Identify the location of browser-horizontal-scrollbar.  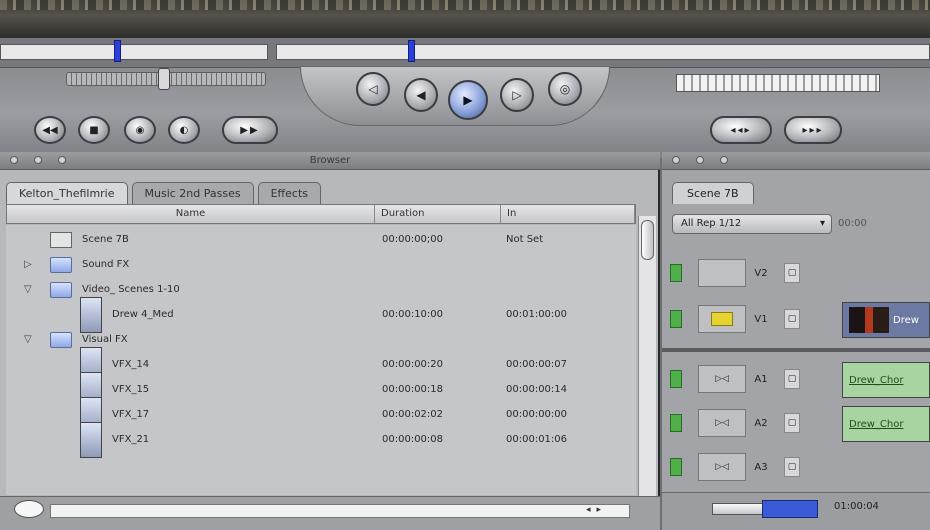
(340, 511).